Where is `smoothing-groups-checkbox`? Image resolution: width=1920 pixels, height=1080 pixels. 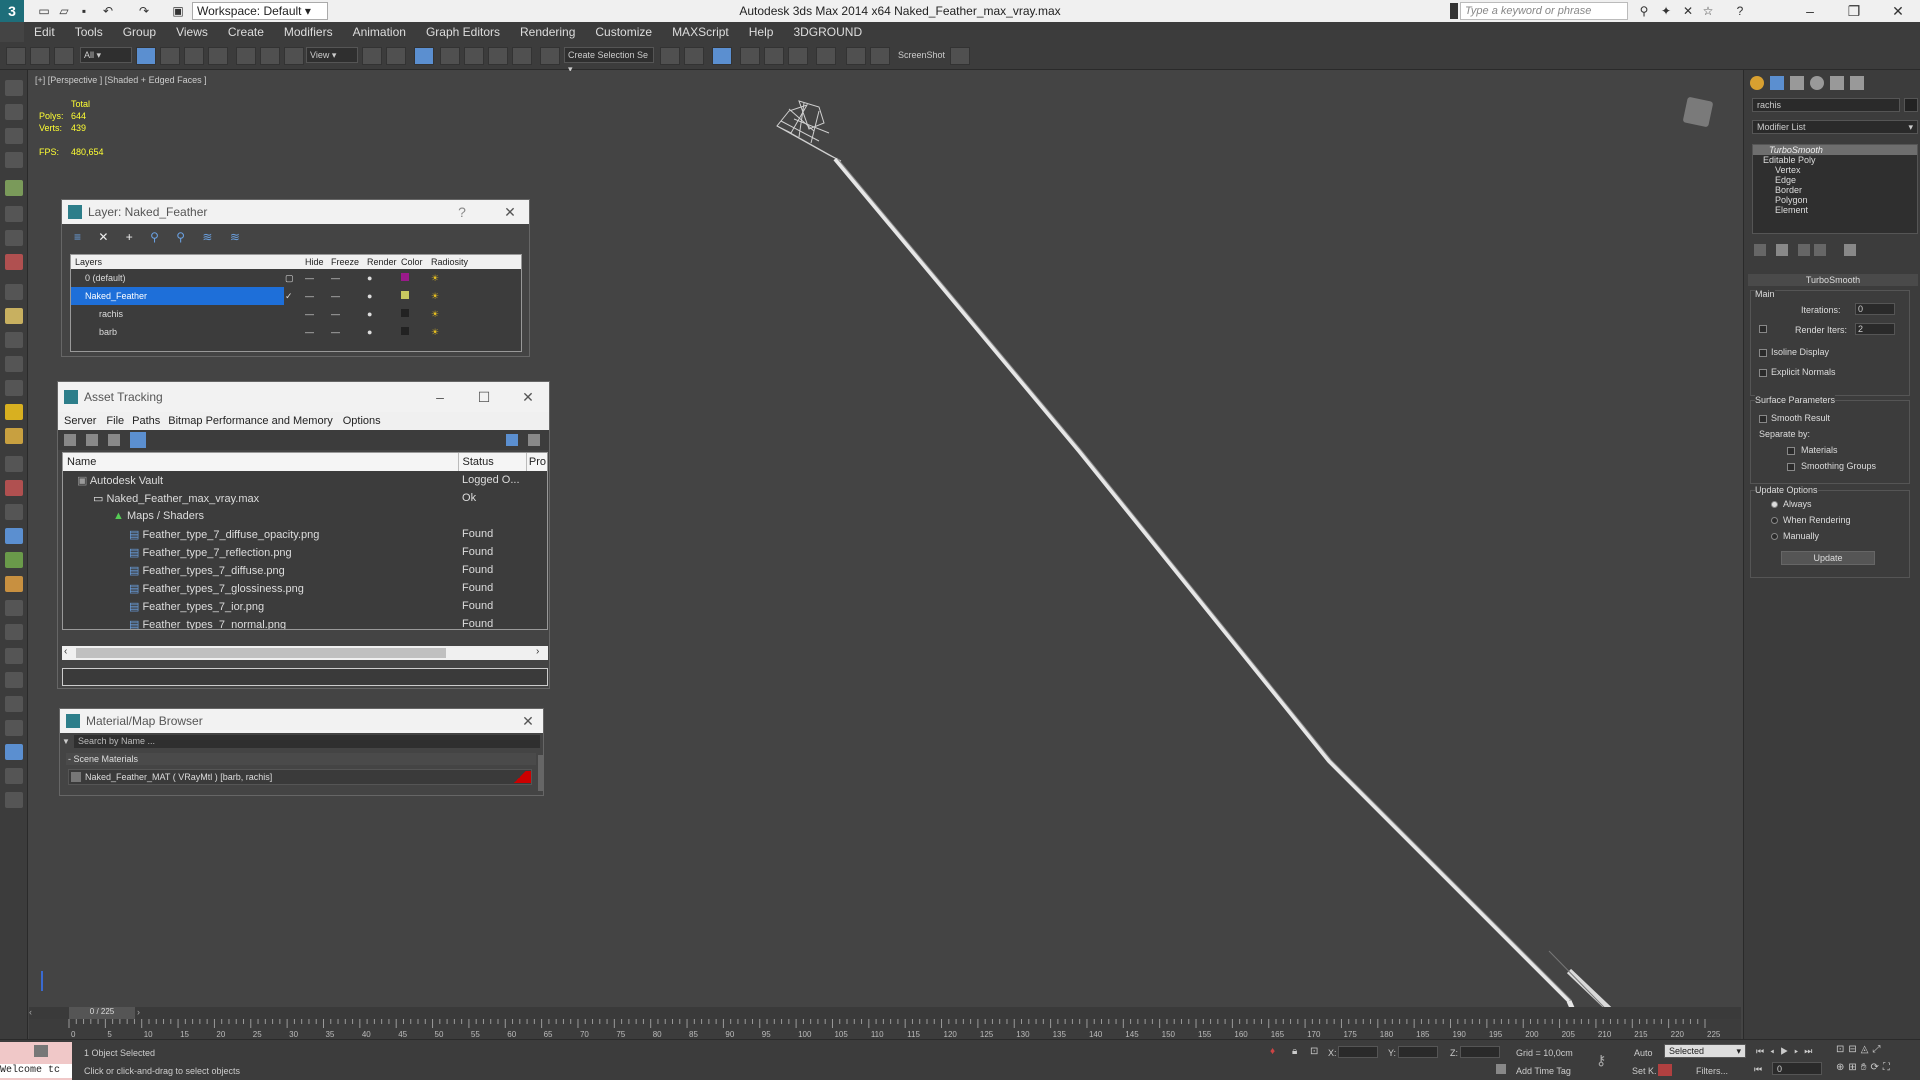 smoothing-groups-checkbox is located at coordinates (1791, 467).